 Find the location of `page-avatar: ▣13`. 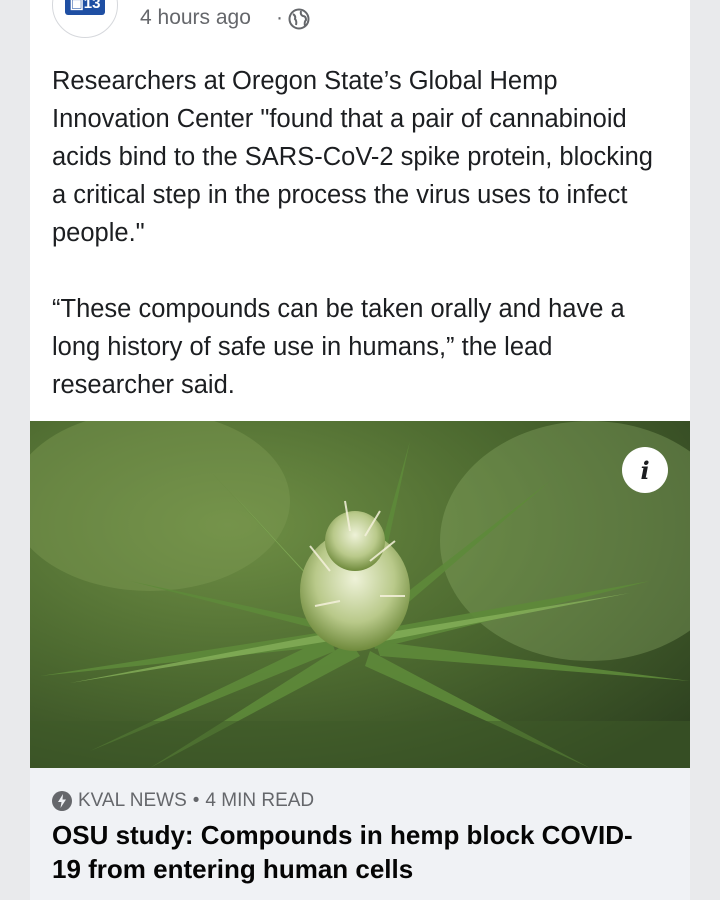

page-avatar: ▣13 is located at coordinates (85, 19).